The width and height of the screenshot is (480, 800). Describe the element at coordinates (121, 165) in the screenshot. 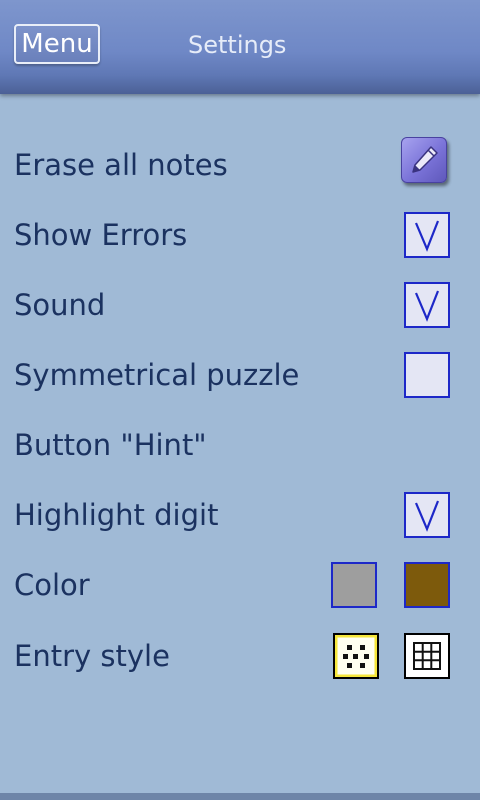

I see `erase-all-notes-label: Erase all notes` at that location.